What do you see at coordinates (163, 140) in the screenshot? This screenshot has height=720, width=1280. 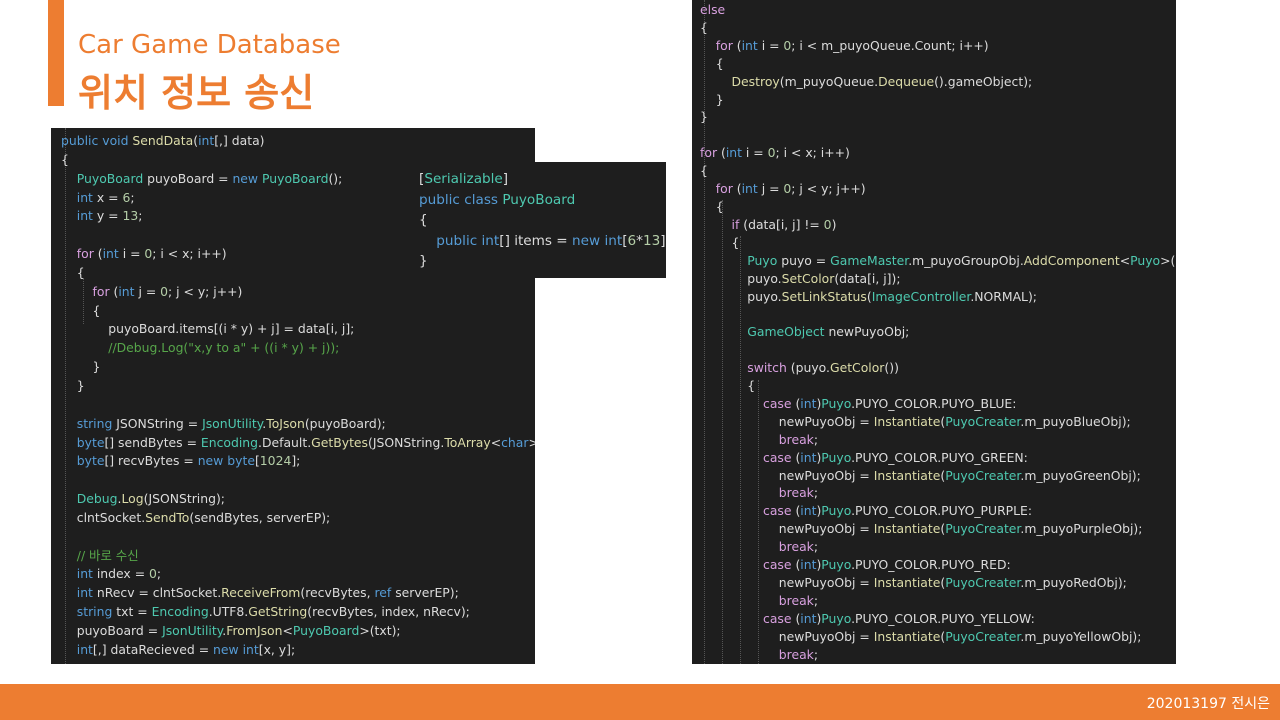 I see `code-line: public void SendData(int[,] data)` at bounding box center [163, 140].